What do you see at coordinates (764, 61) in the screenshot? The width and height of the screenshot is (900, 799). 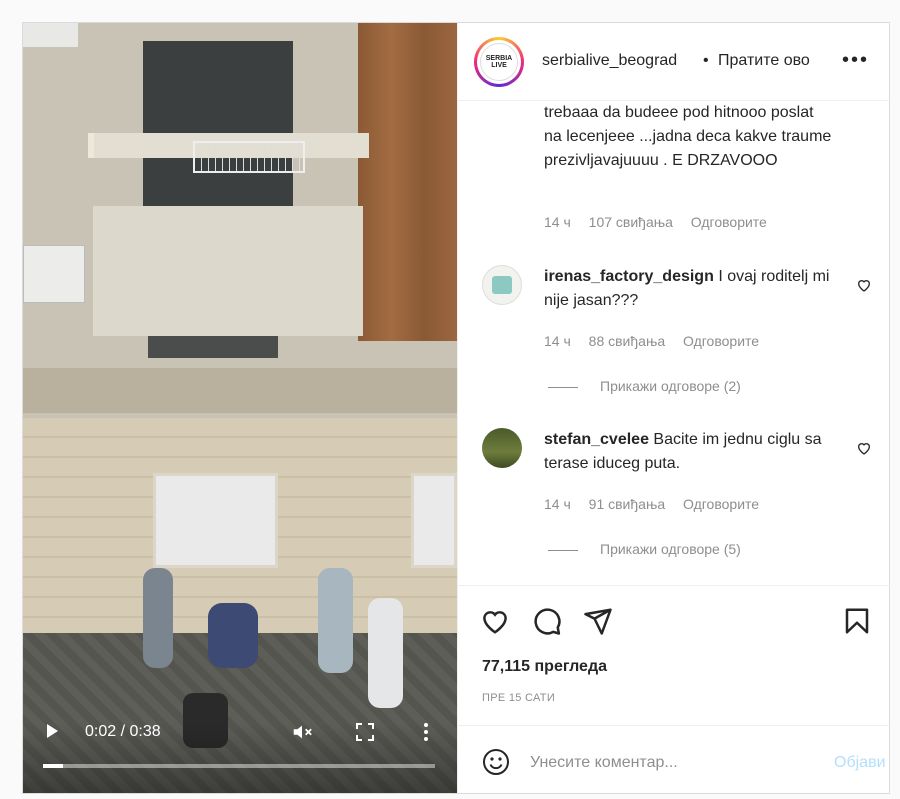 I see `follow-button: Пратите ово` at bounding box center [764, 61].